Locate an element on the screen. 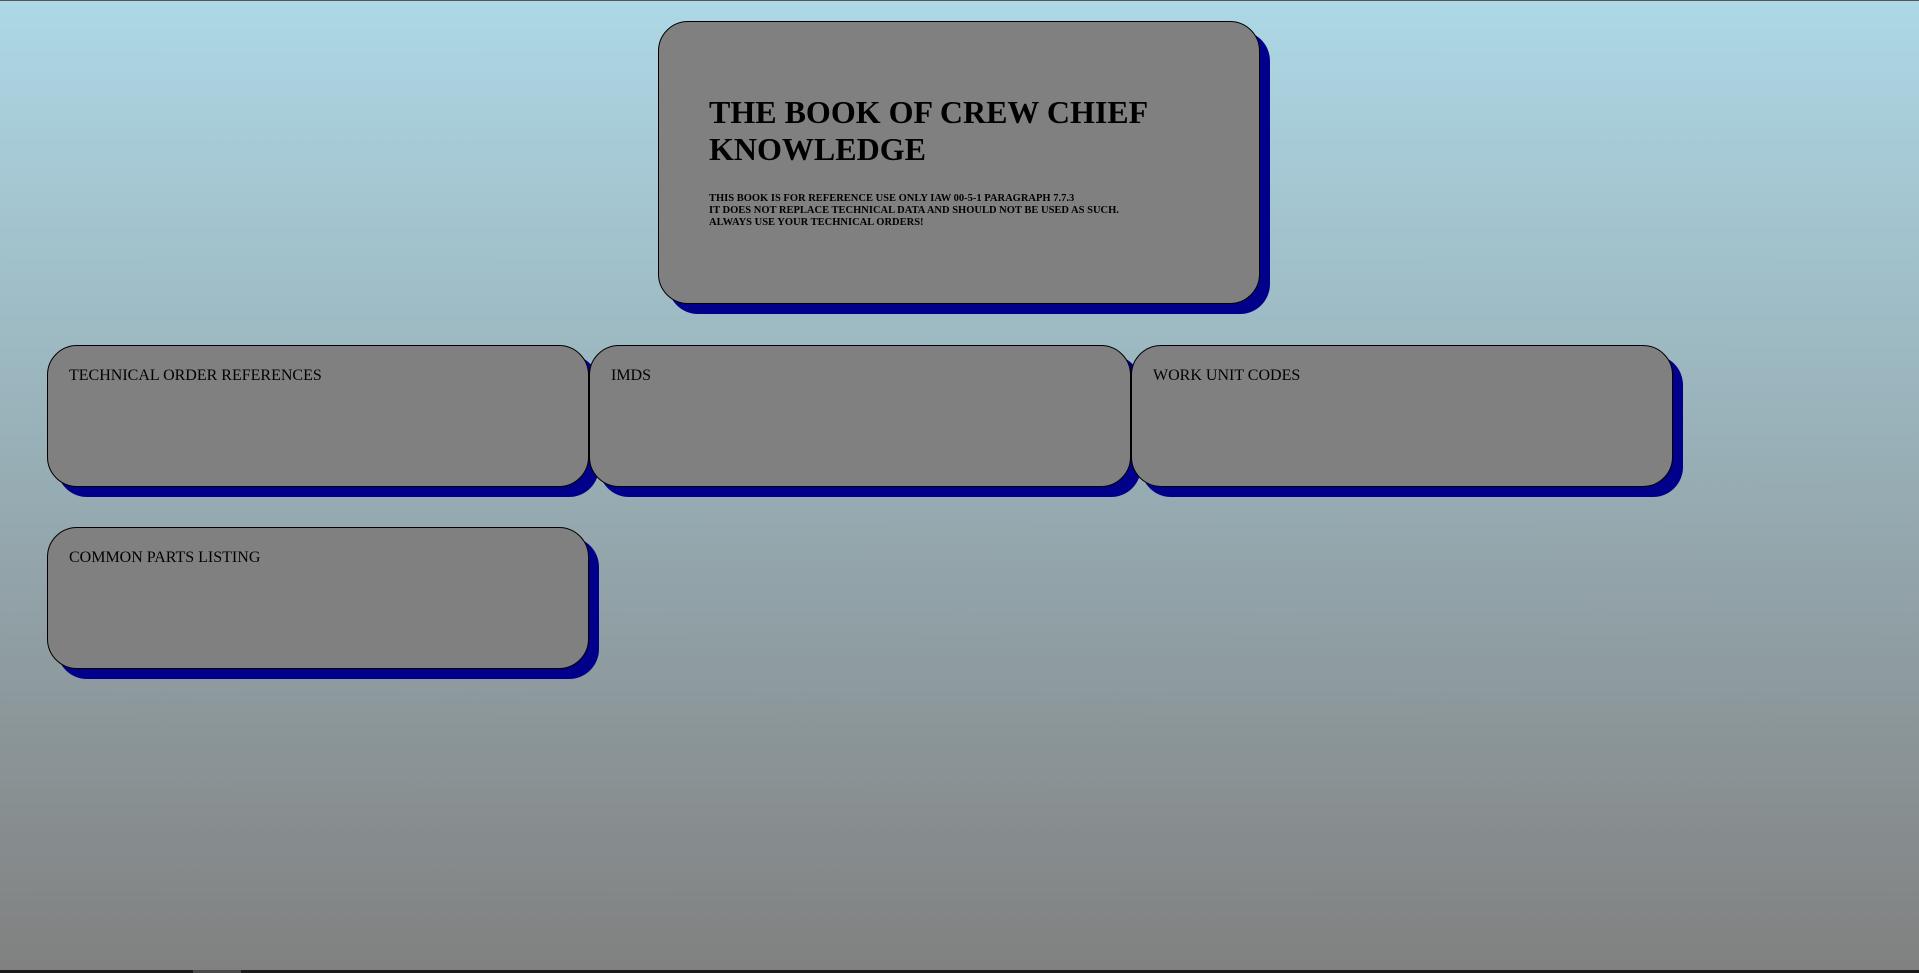 The height and width of the screenshot is (973, 1919). technical-order-references-card: TECHNICAL ORDER REFERENCES is located at coordinates (318, 416).